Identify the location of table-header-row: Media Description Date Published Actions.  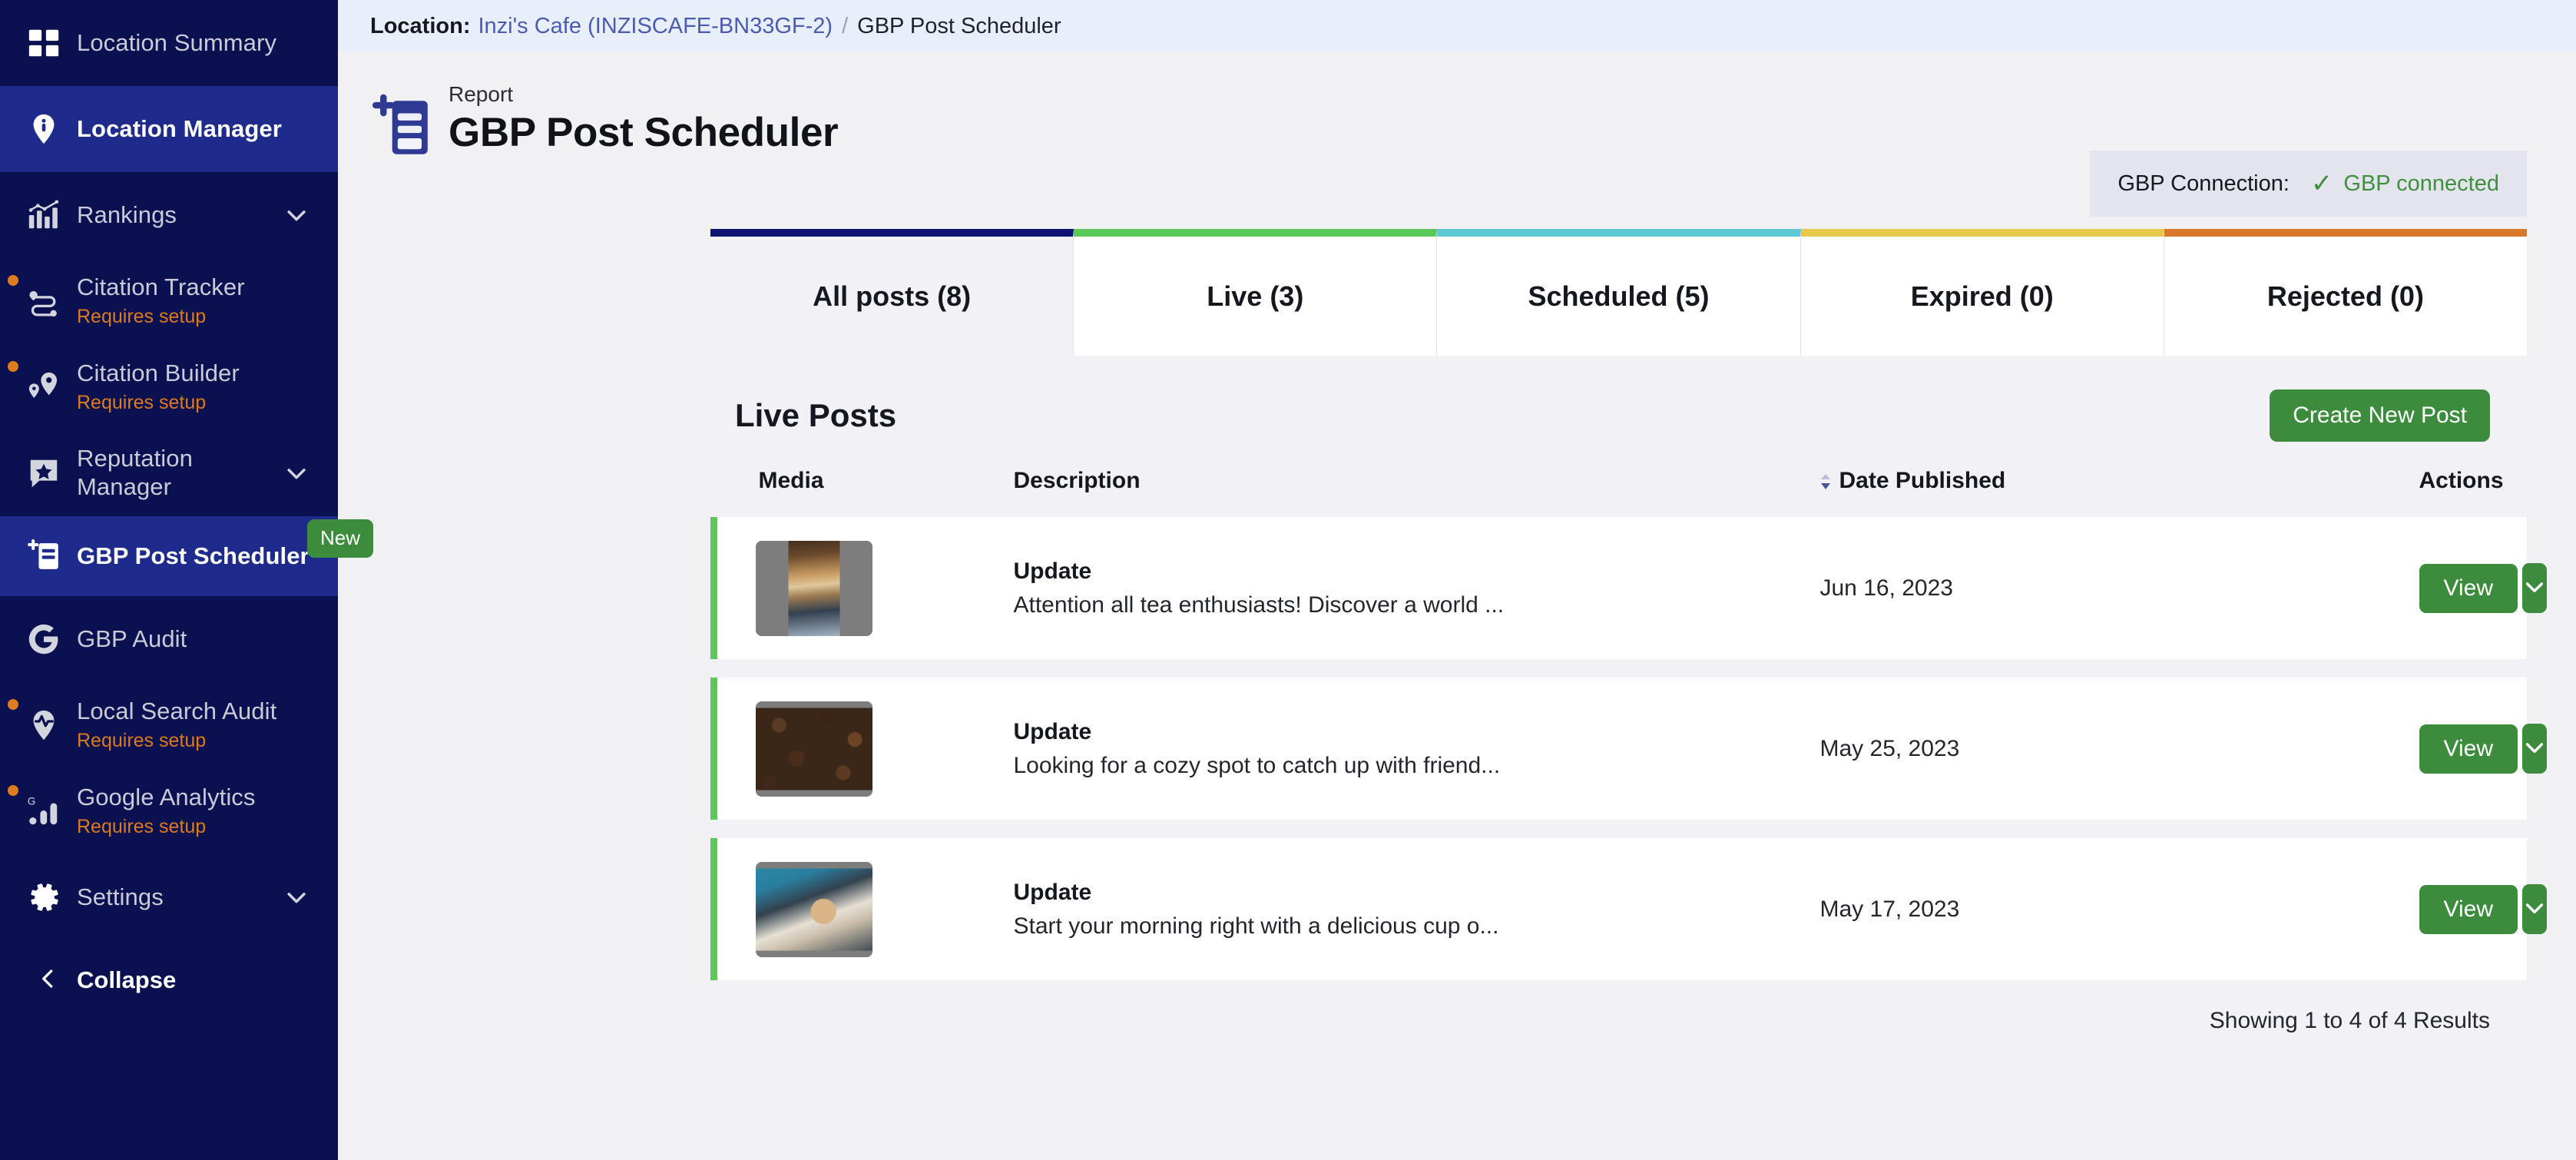
(1621, 493).